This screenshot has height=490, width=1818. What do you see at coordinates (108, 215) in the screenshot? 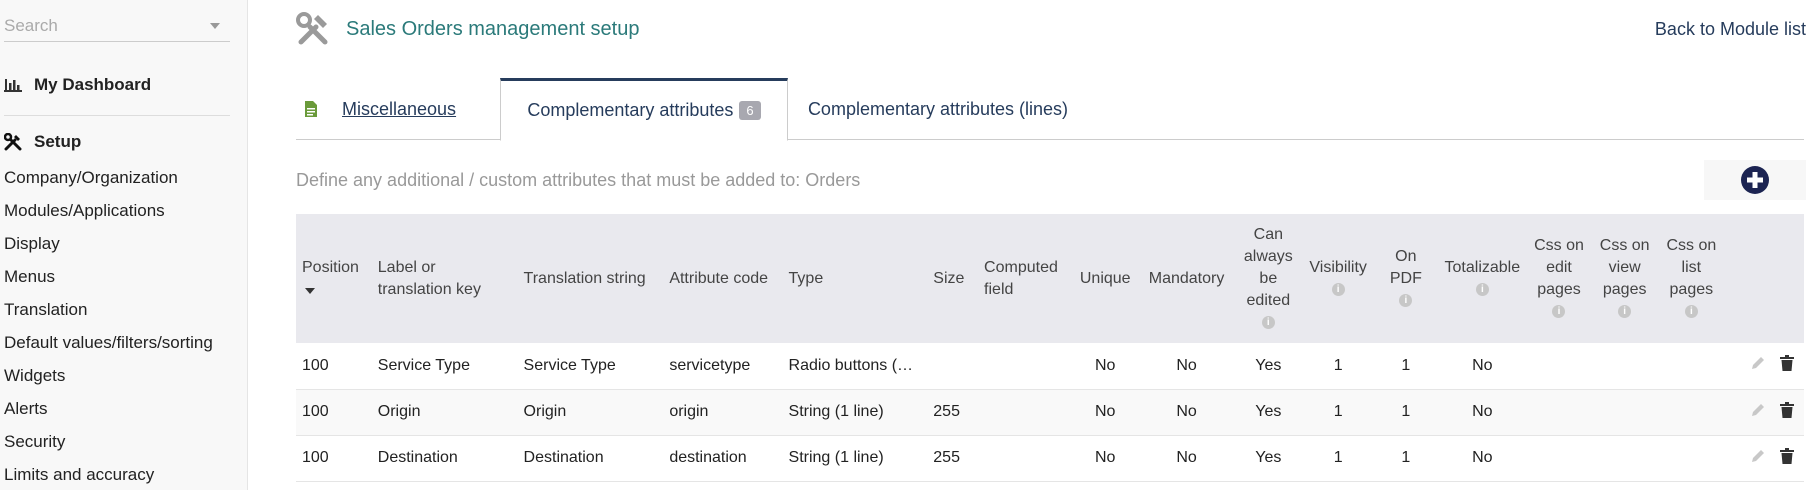
I see `sidebar-item-modules: Modules/Applications` at bounding box center [108, 215].